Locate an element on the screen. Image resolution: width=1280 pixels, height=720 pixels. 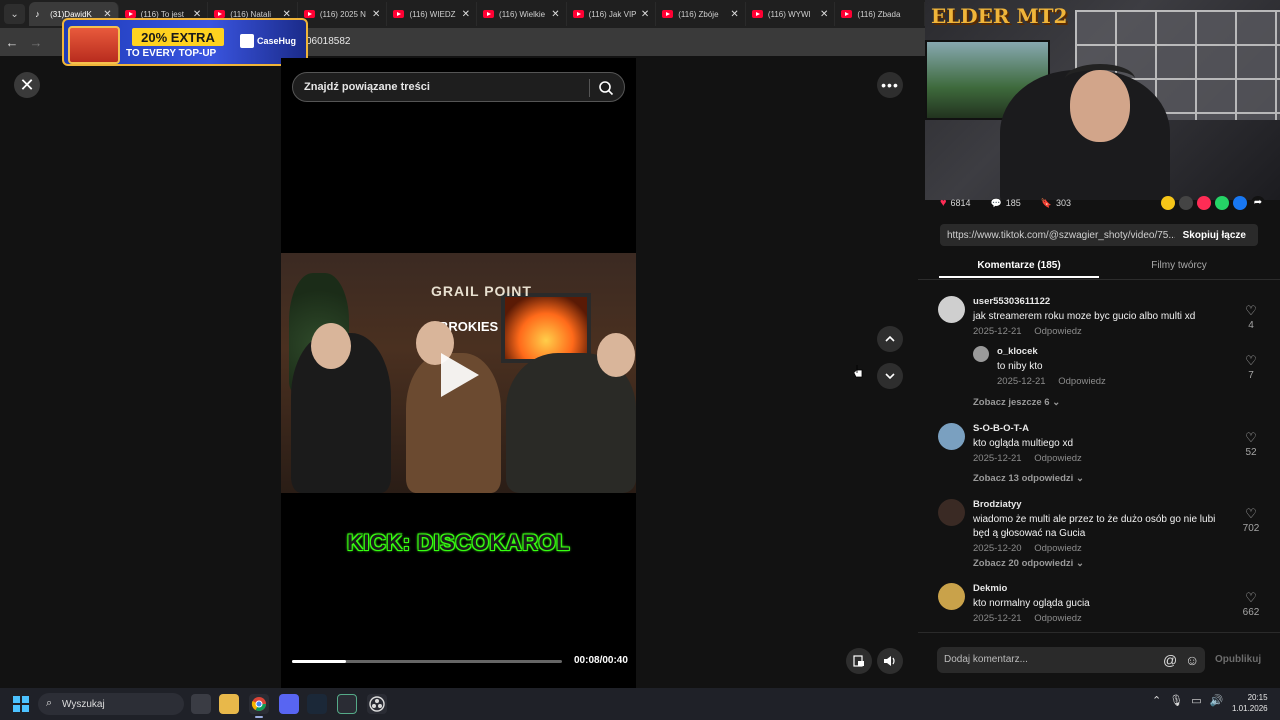
share-arrow-icon: ➦ is located at coordinates (1258, 203).